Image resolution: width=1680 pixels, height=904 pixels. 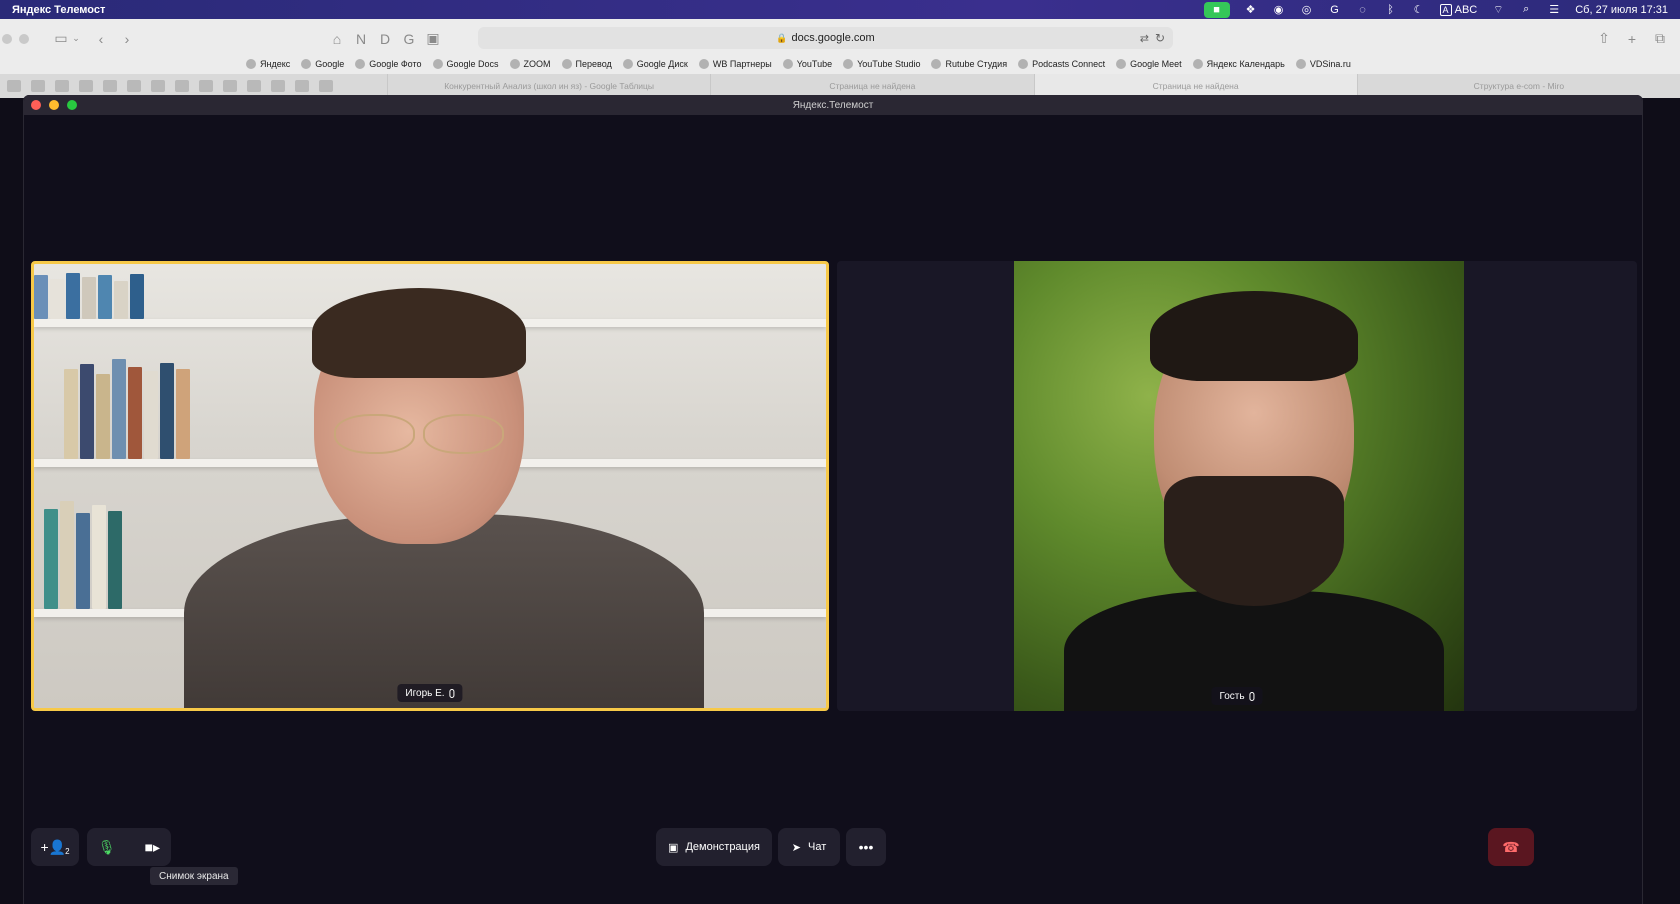 I want to click on participant-count-badge: 2, so click(x=67, y=851).